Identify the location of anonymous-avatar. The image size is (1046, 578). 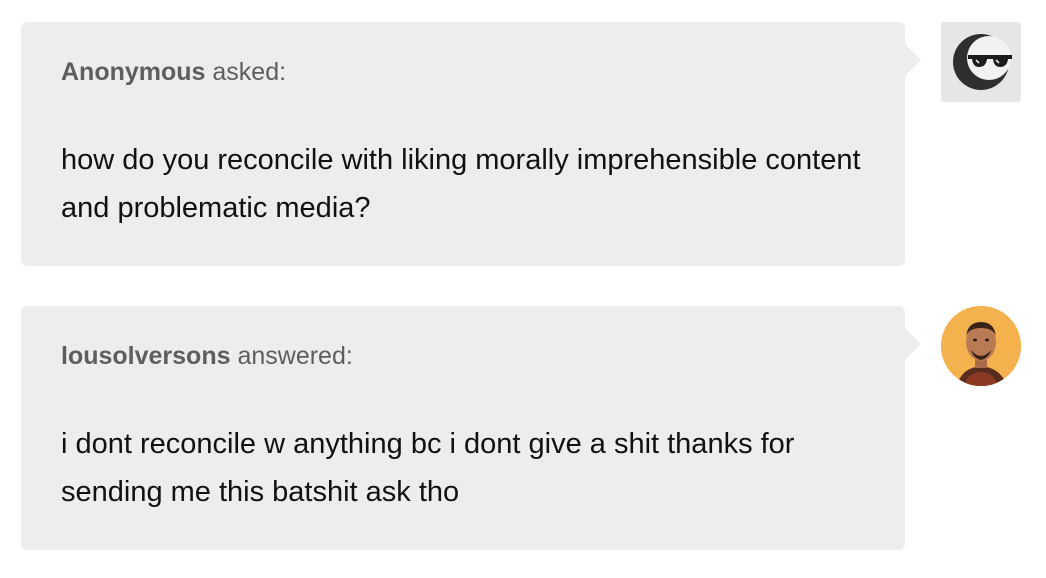
(981, 62).